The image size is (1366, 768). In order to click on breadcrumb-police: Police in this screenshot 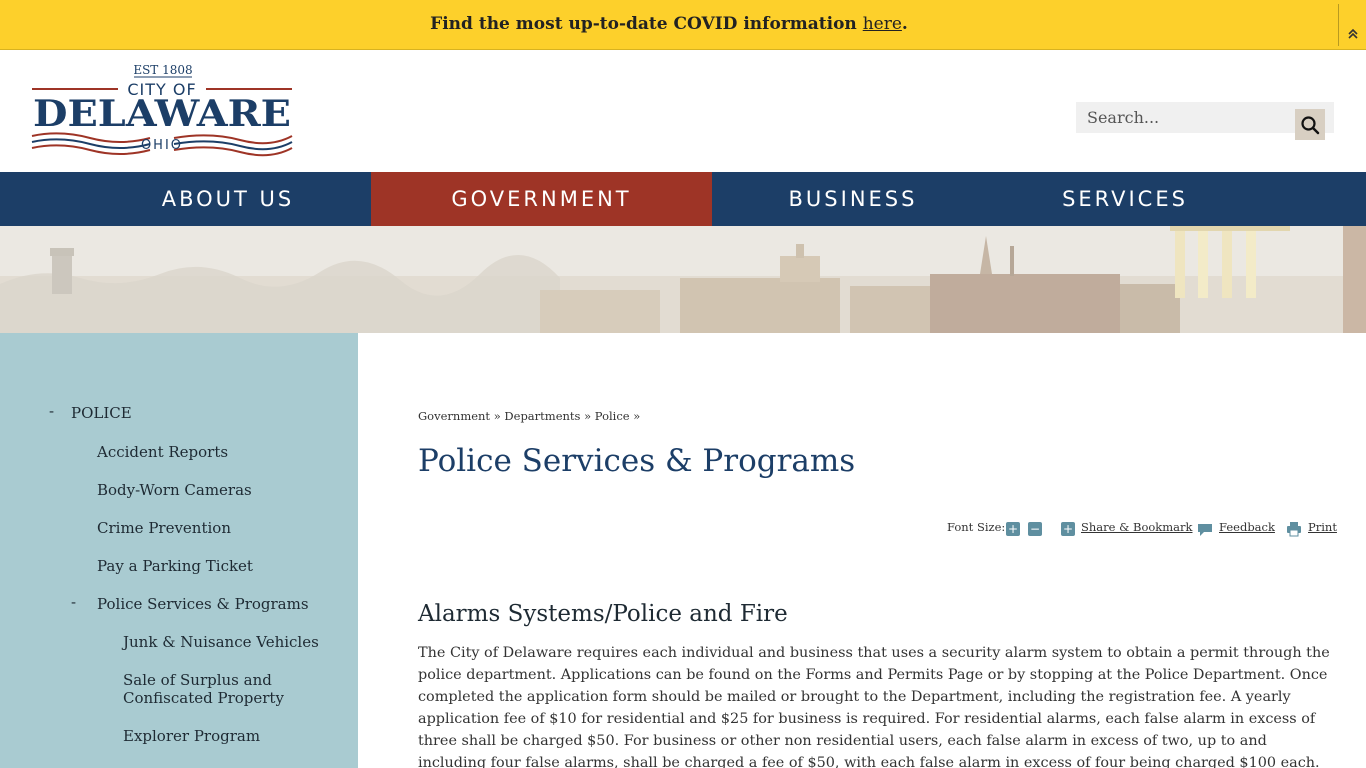, I will do `click(612, 416)`.